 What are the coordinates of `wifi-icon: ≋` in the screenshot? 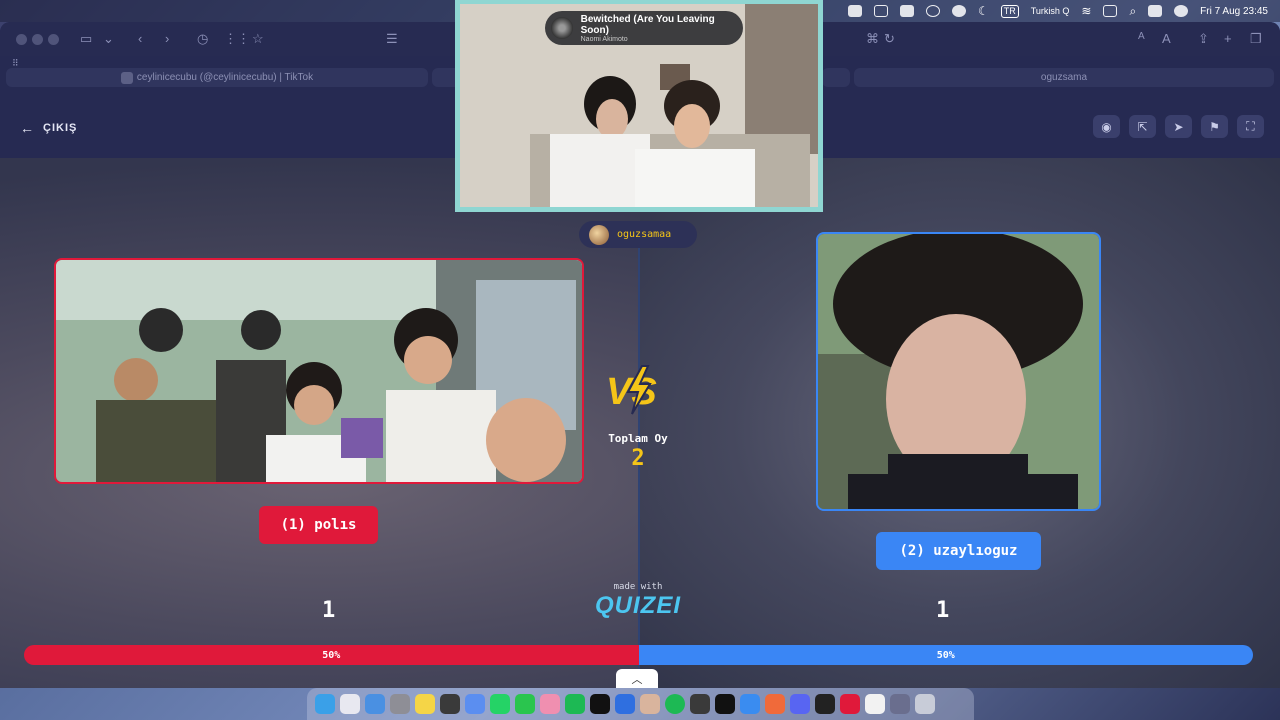 It's located at (1086, 11).